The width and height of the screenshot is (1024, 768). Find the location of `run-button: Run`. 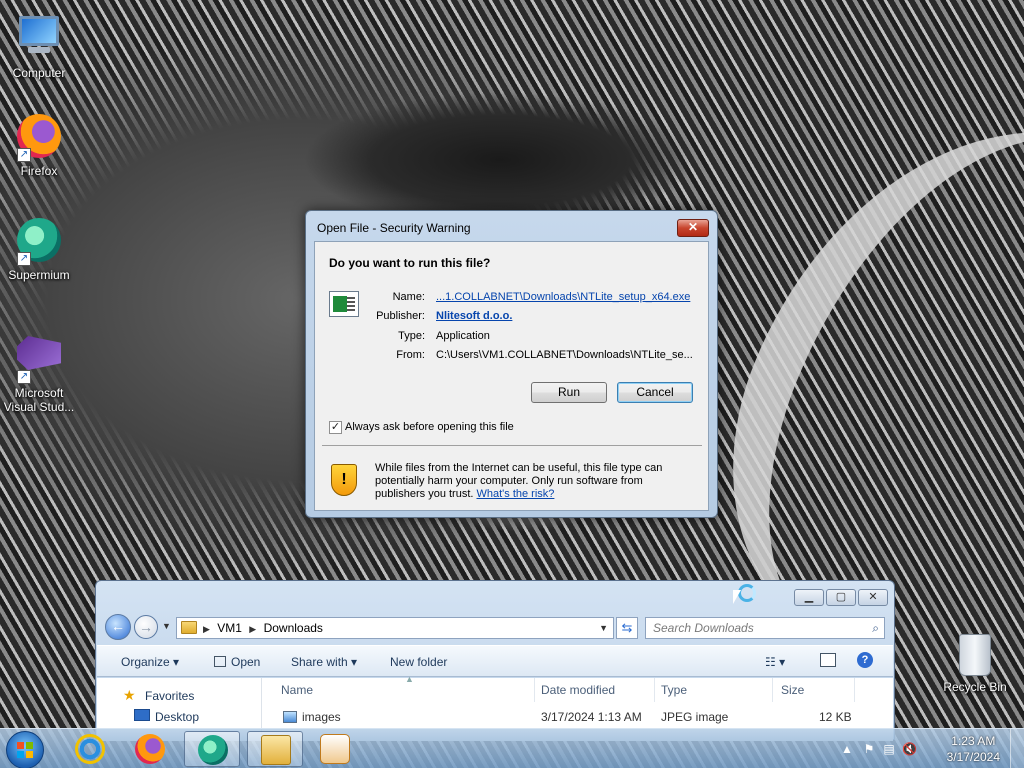

run-button: Run is located at coordinates (569, 392).